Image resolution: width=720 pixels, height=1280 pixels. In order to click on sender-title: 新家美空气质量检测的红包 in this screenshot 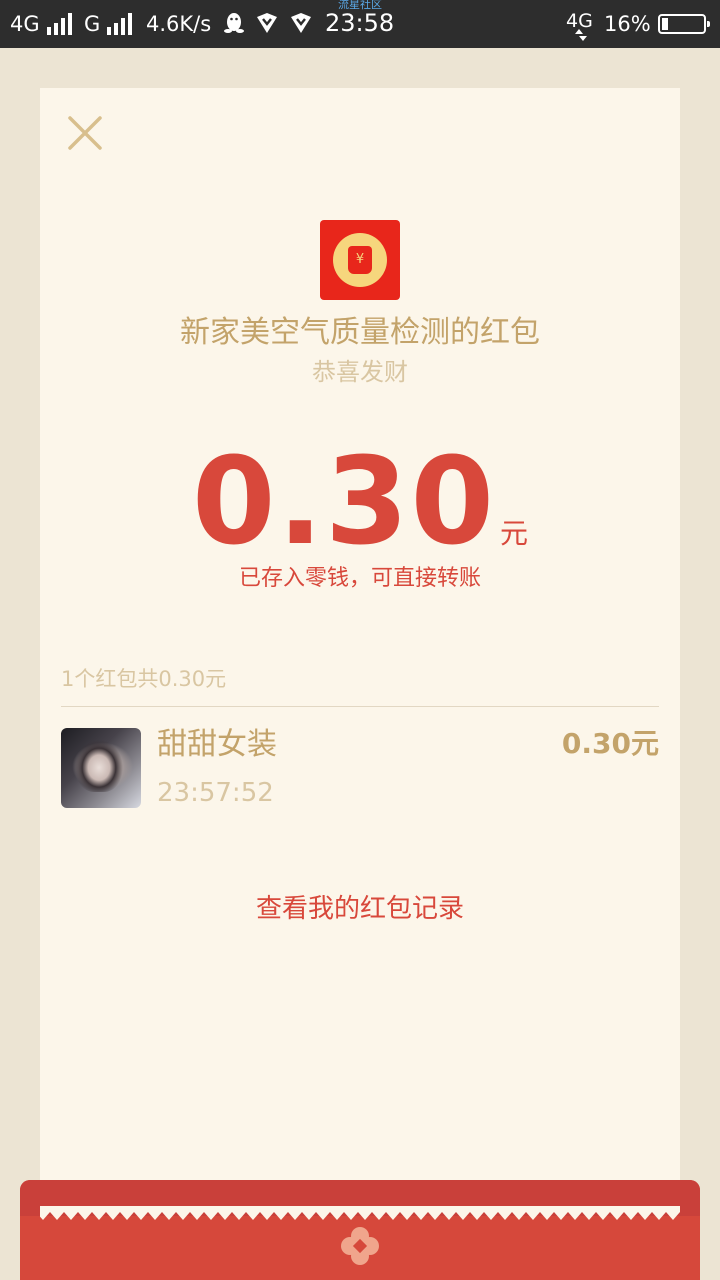, I will do `click(360, 332)`.